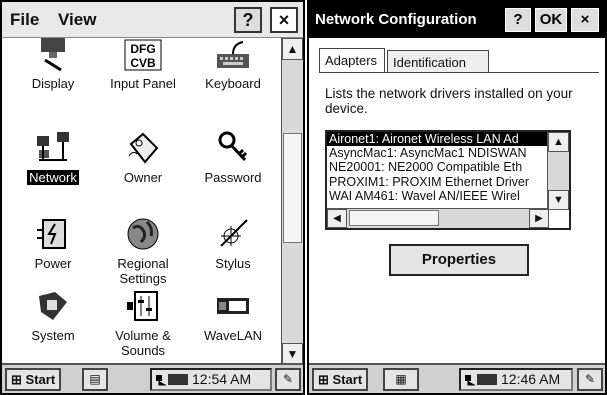 The height and width of the screenshot is (395, 607). What do you see at coordinates (457, 378) in the screenshot?
I see `taskbar: ⊞ Start ▦ 12:46 AM ✎` at bounding box center [457, 378].